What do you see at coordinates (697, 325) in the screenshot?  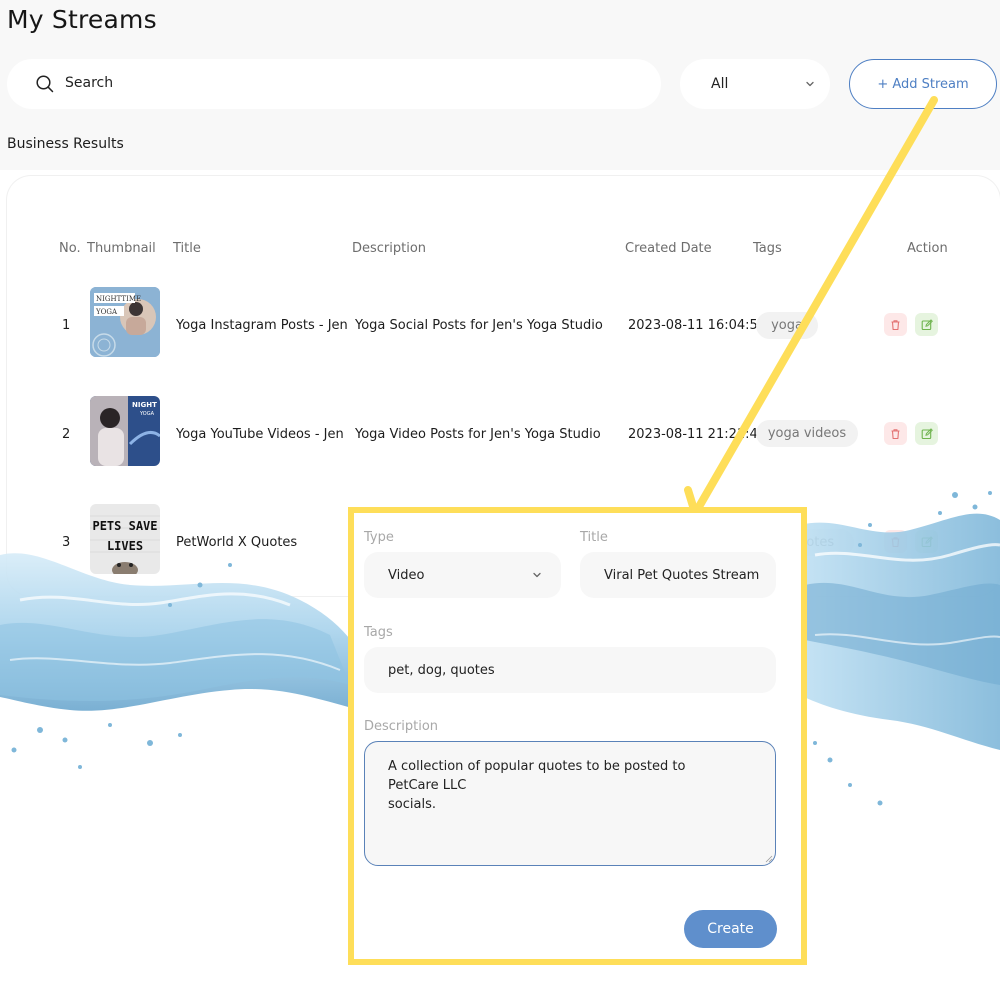 I see `row-created-date: 2023-08-11 16:04:58` at bounding box center [697, 325].